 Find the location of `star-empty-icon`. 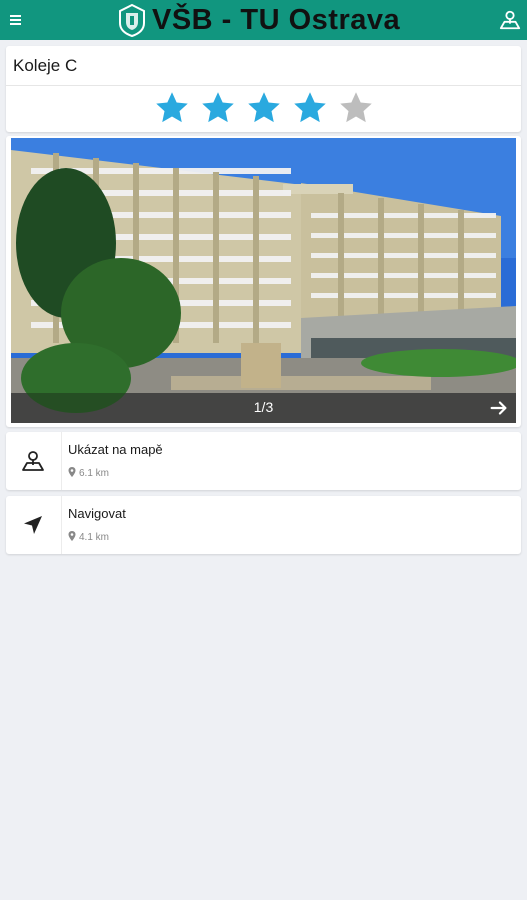

star-empty-icon is located at coordinates (355, 107).